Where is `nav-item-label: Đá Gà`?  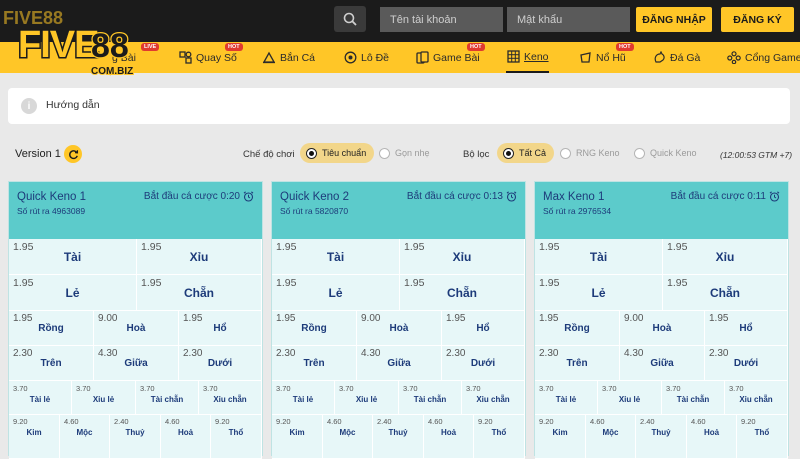 nav-item-label: Đá Gà is located at coordinates (685, 57).